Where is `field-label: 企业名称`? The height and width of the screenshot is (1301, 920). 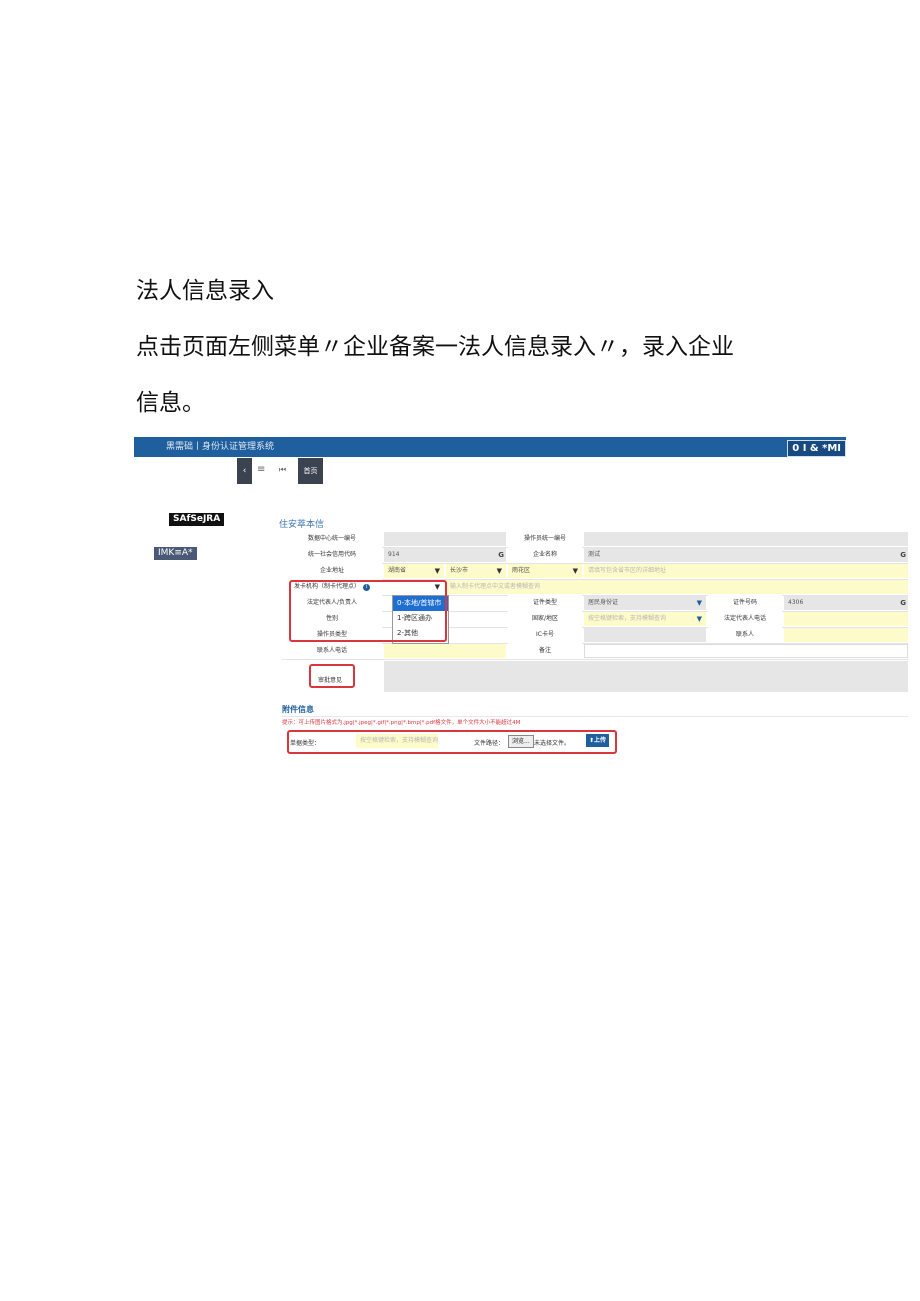 field-label: 企业名称 is located at coordinates (545, 555).